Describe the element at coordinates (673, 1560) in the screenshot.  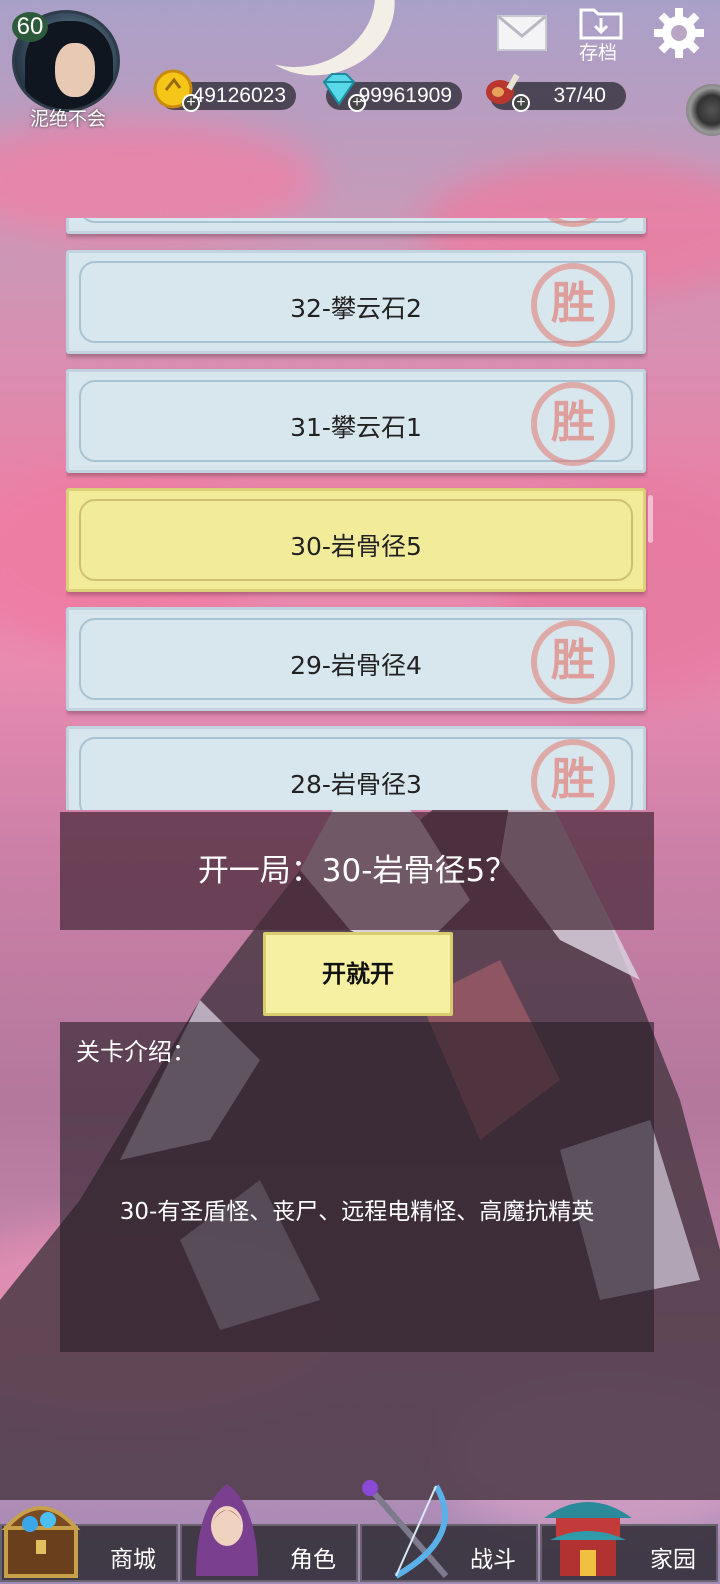
I see `nav-home-label: 家园` at that location.